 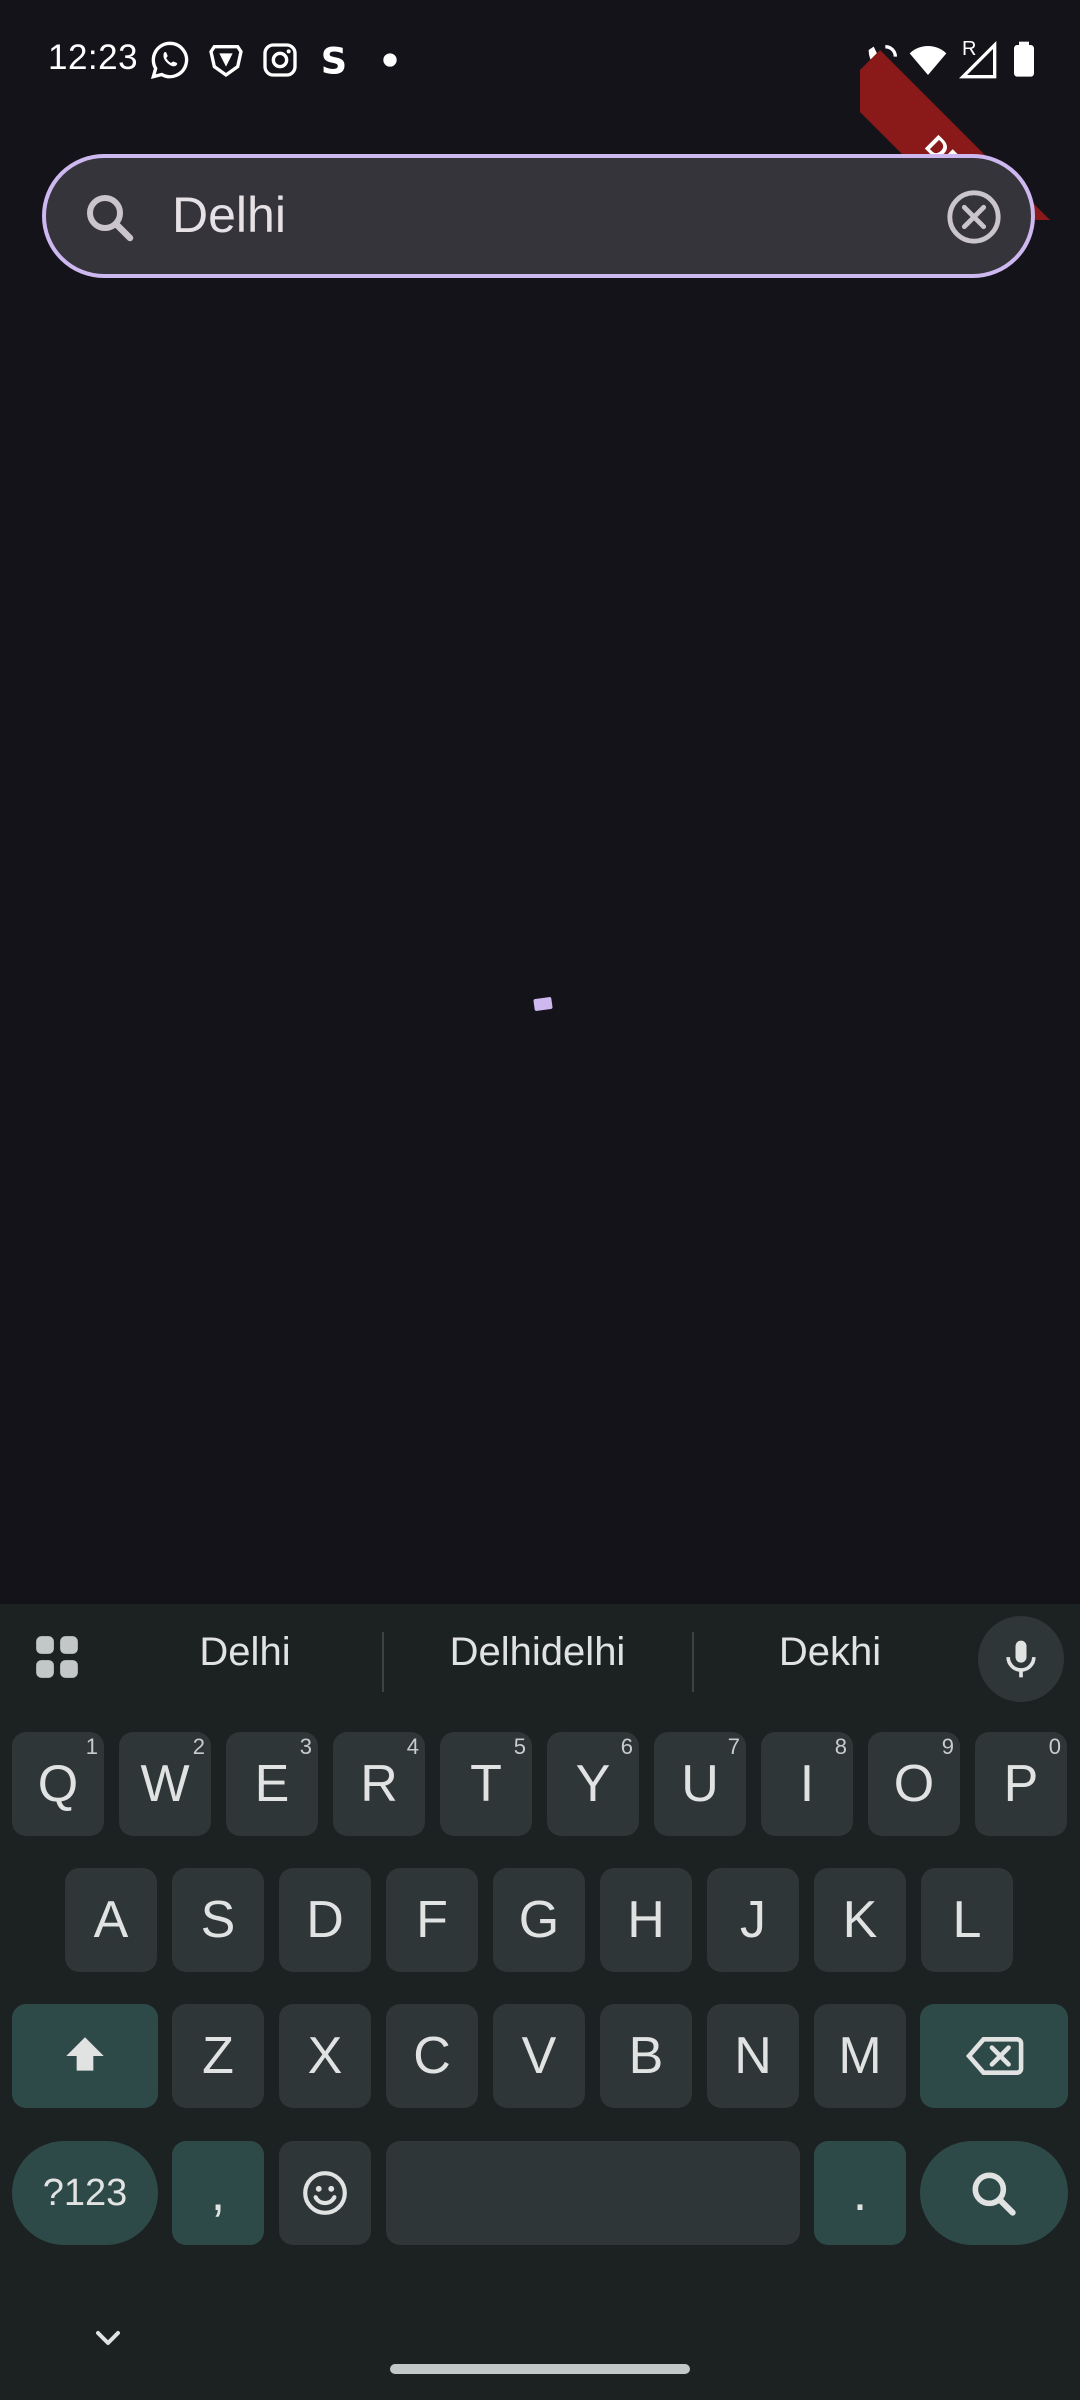 I want to click on shift-icon, so click(x=85, y=2054).